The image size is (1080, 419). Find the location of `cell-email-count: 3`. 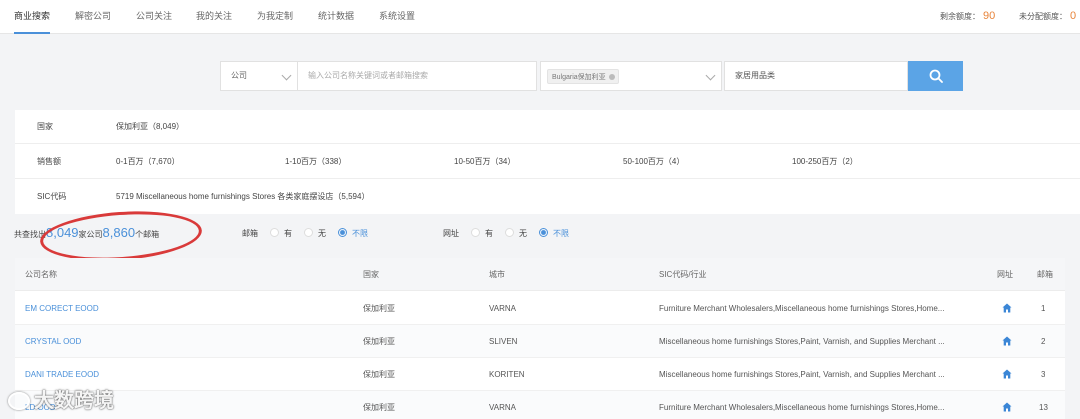

cell-email-count: 3 is located at coordinates (1043, 374).